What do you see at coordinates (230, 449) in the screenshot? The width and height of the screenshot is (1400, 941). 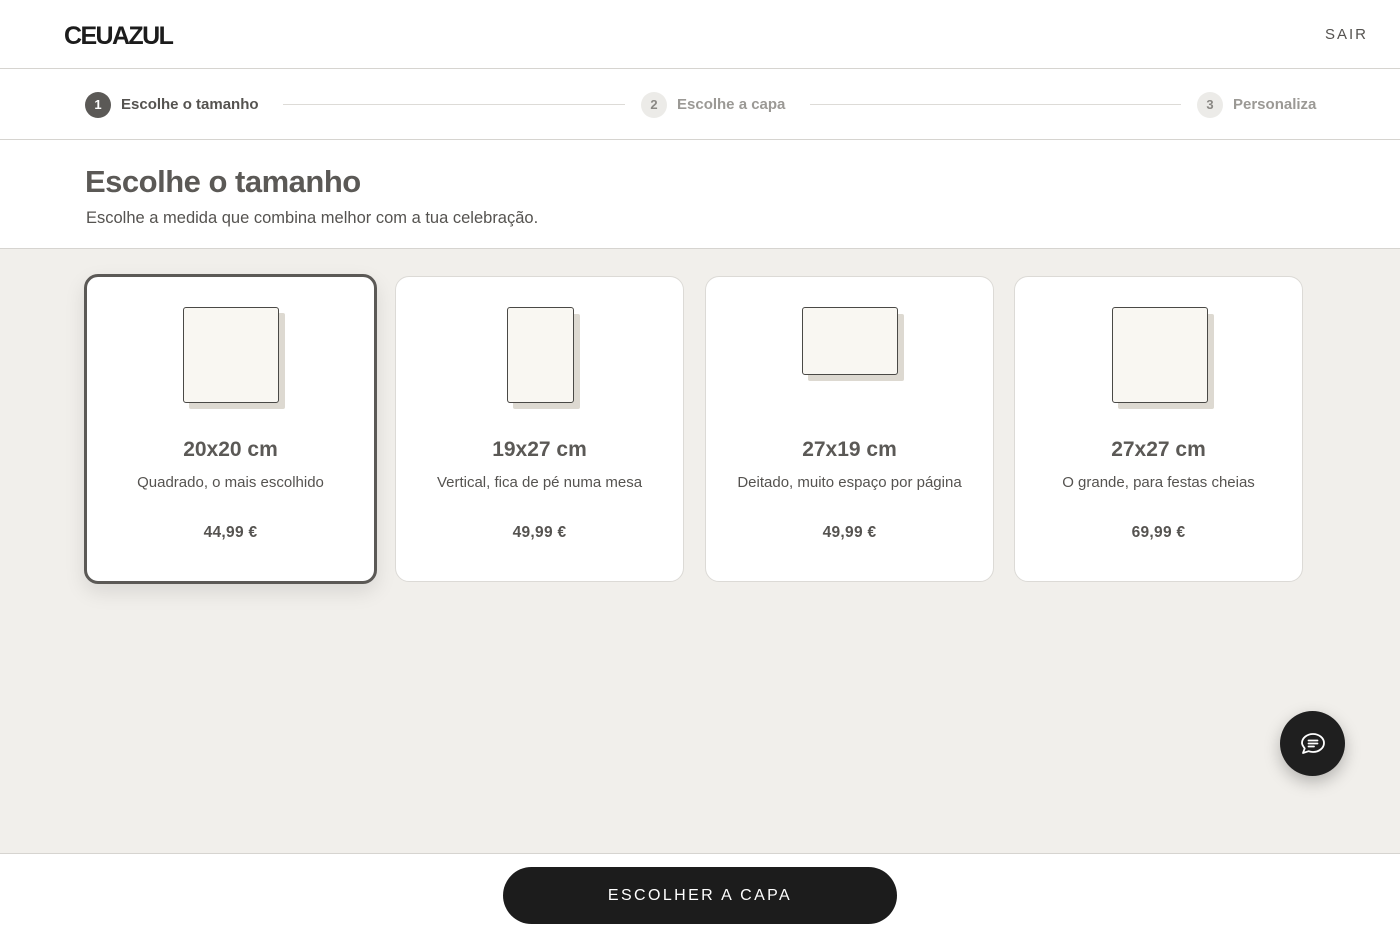 I see `size-label: 20x20 cm` at bounding box center [230, 449].